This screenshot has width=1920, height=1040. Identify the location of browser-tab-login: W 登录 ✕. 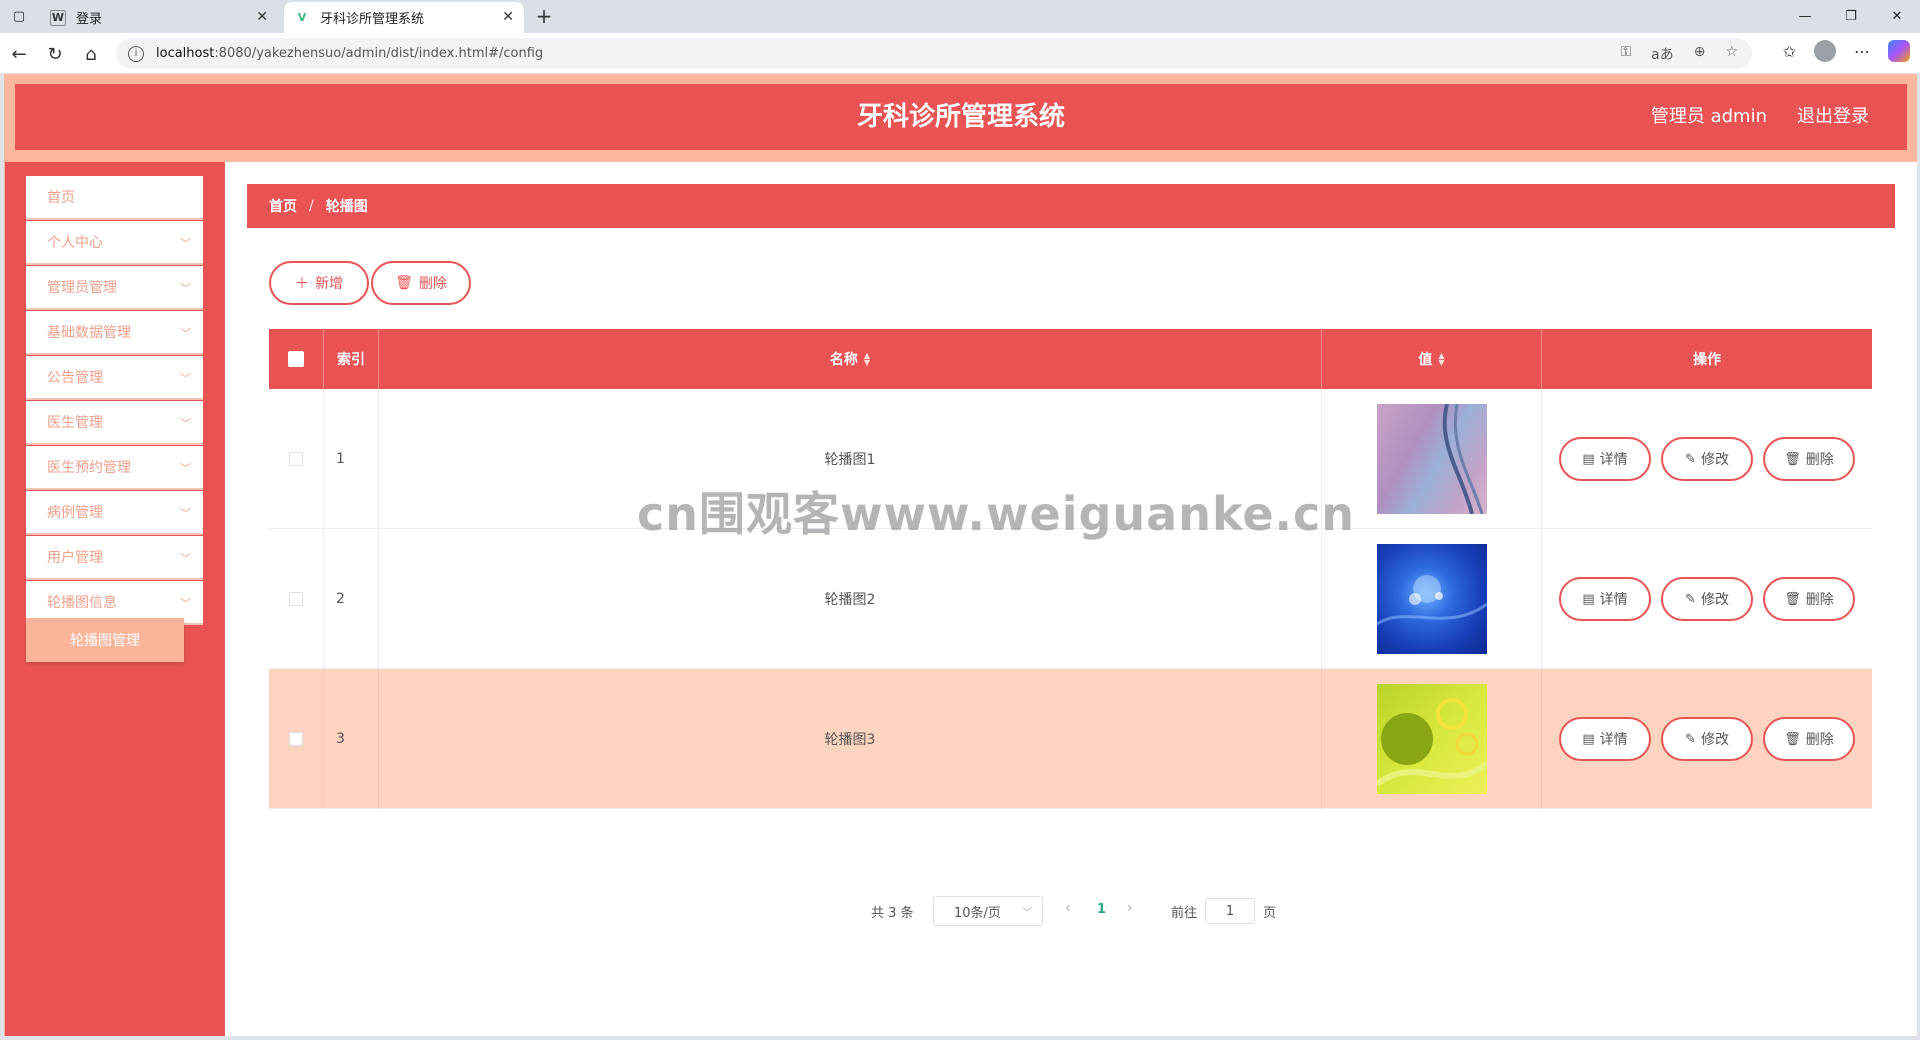
(159, 17).